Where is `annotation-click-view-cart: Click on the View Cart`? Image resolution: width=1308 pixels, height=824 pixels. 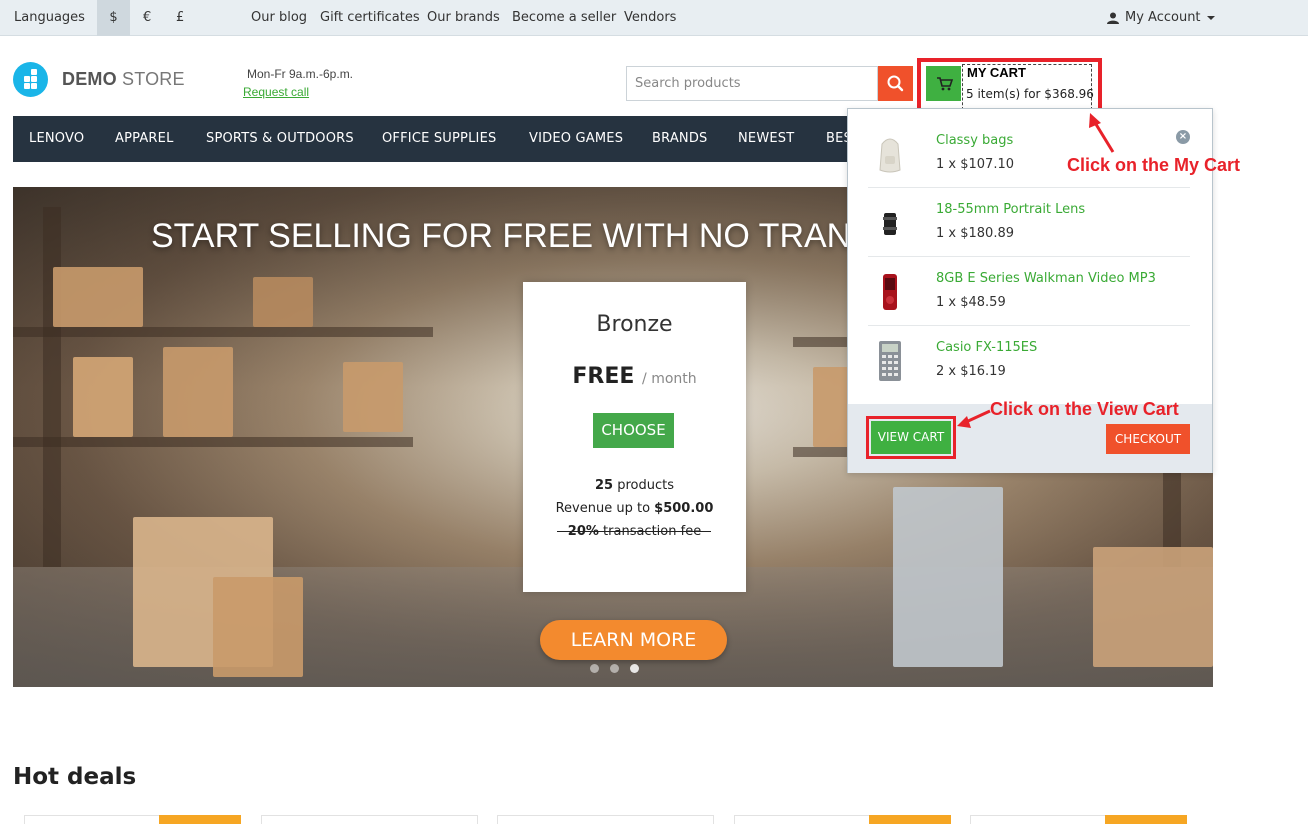
annotation-click-view-cart: Click on the View Cart is located at coordinates (1084, 409).